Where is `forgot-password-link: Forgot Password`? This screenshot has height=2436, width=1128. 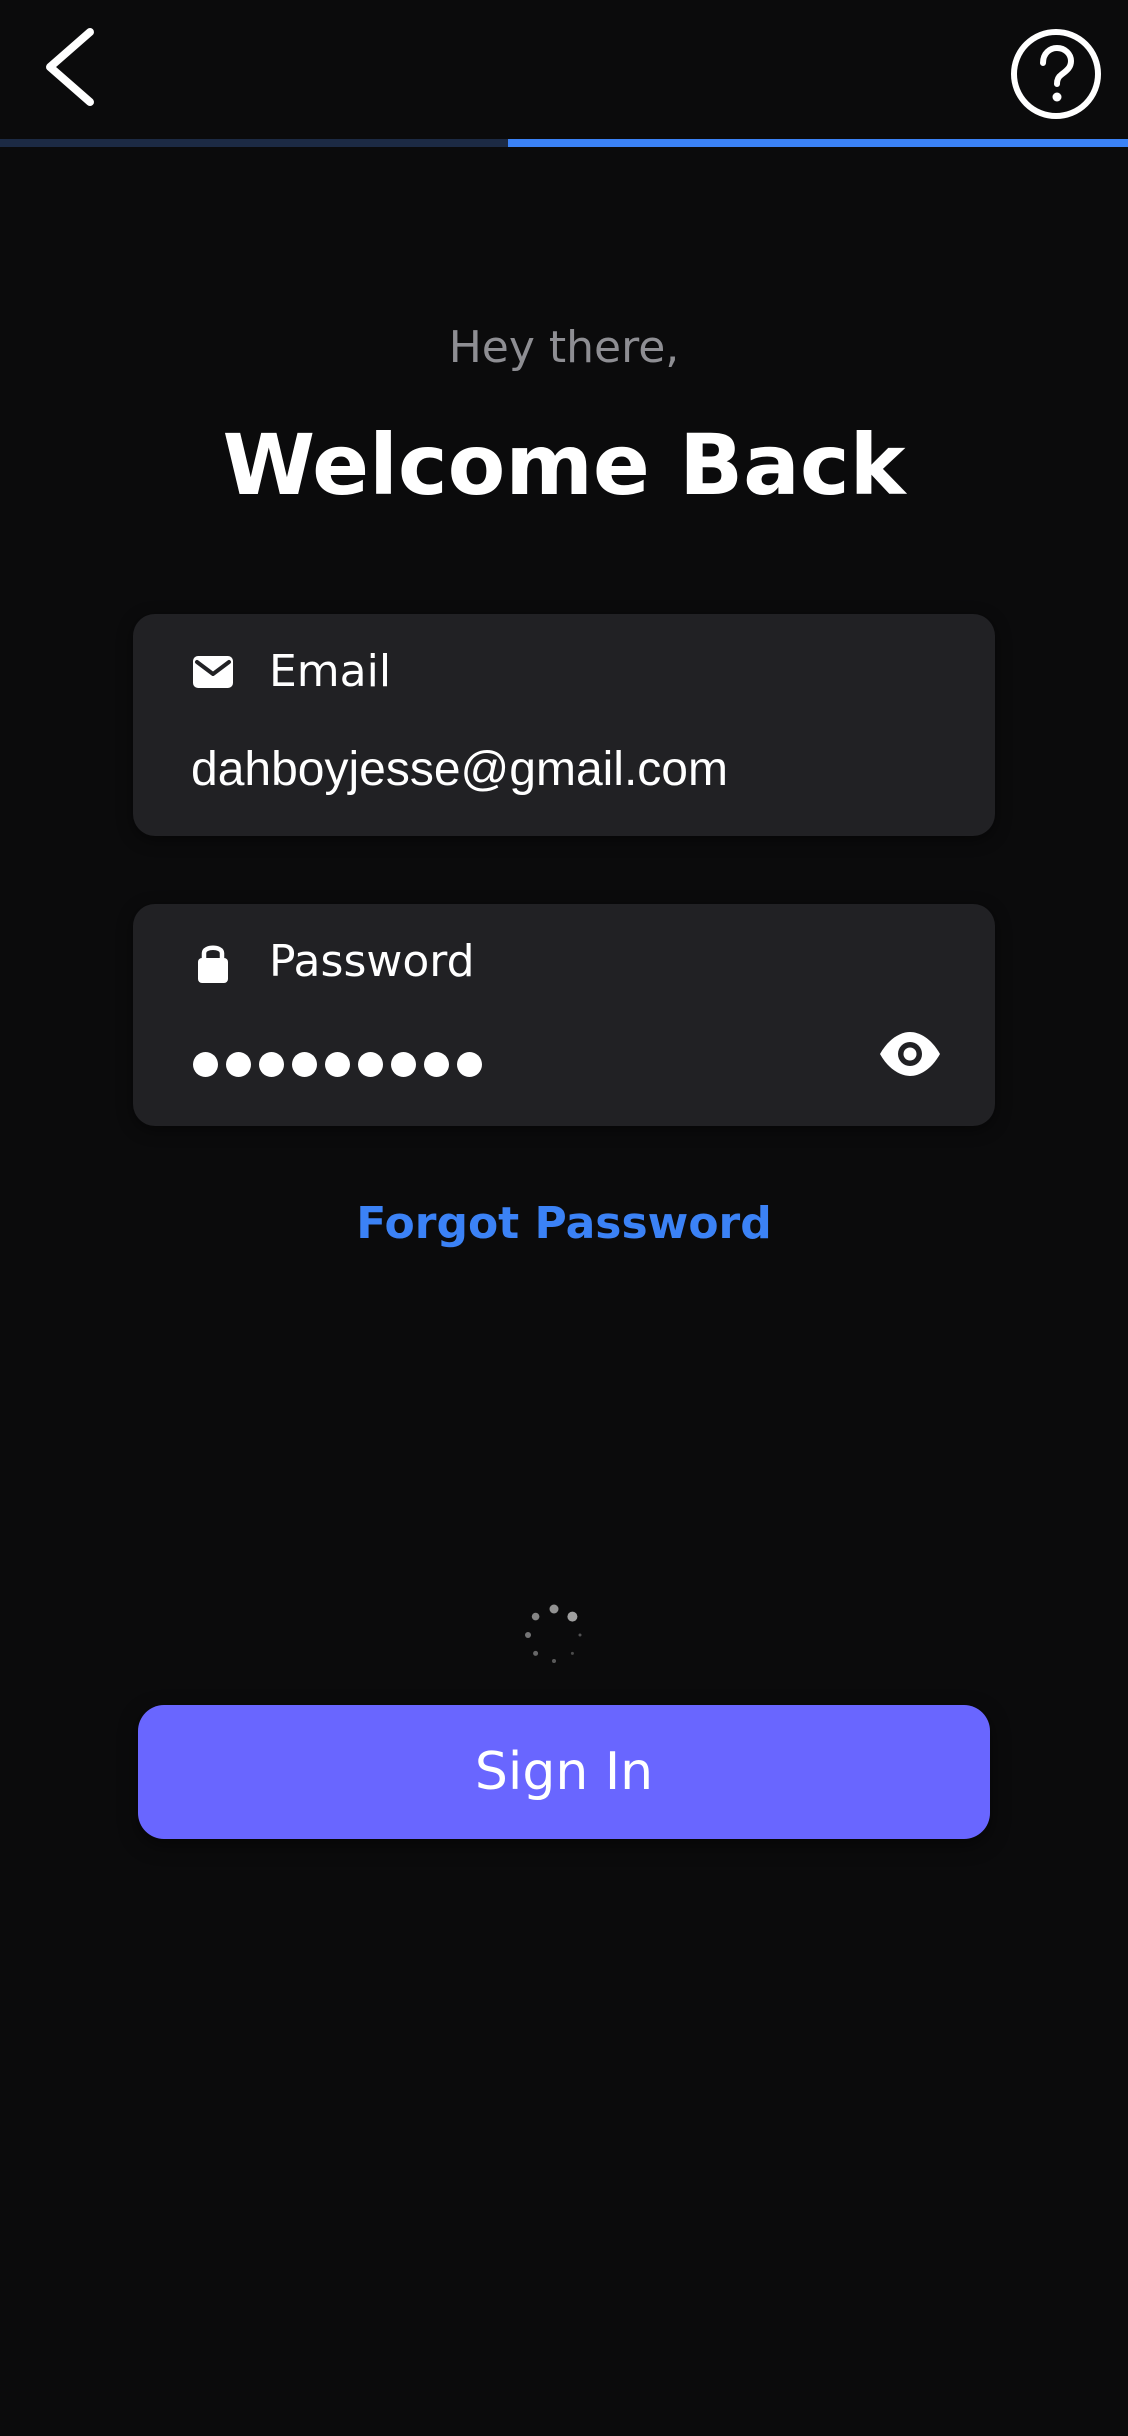 forgot-password-link: Forgot Password is located at coordinates (564, 1224).